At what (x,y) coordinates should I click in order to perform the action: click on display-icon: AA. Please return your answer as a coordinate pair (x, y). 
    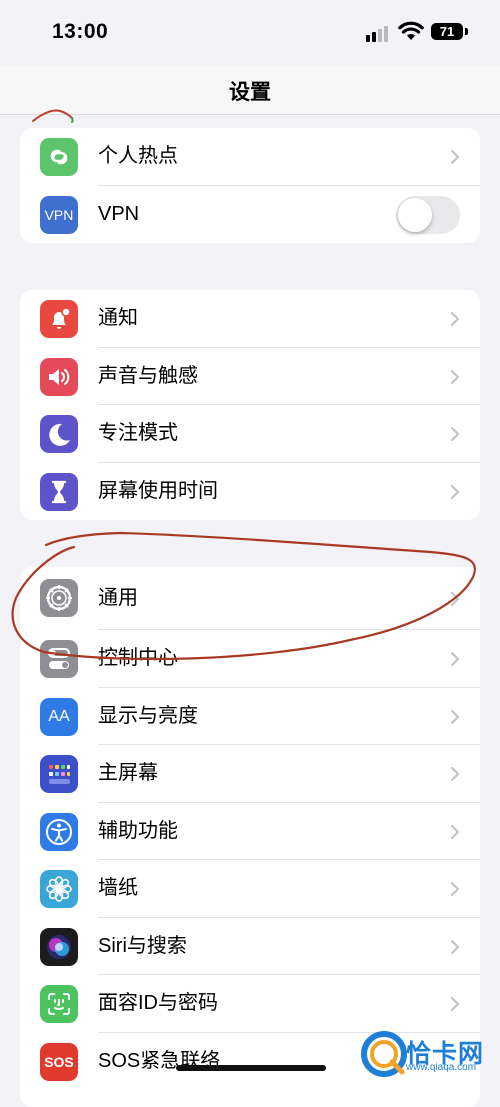
    Looking at the image, I should click on (59, 716).